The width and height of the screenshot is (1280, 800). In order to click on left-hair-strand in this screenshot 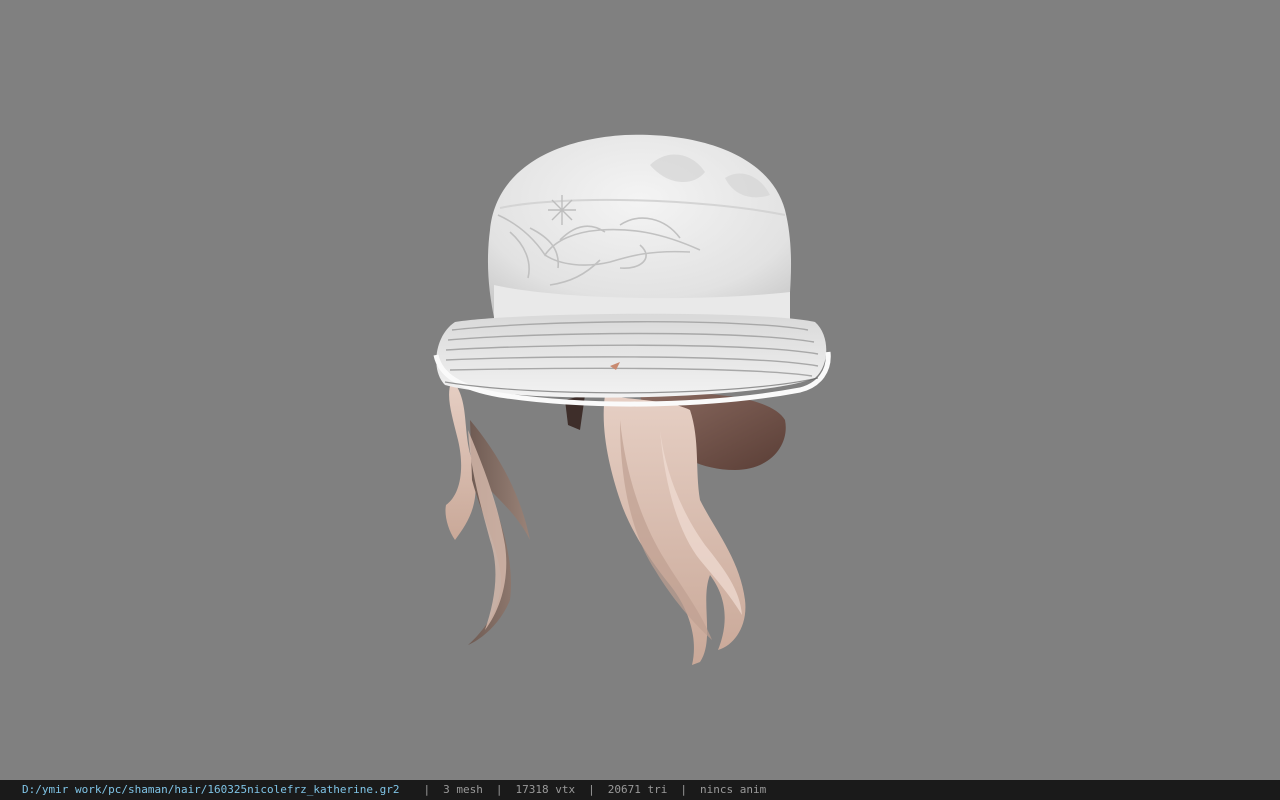, I will do `click(460, 460)`.